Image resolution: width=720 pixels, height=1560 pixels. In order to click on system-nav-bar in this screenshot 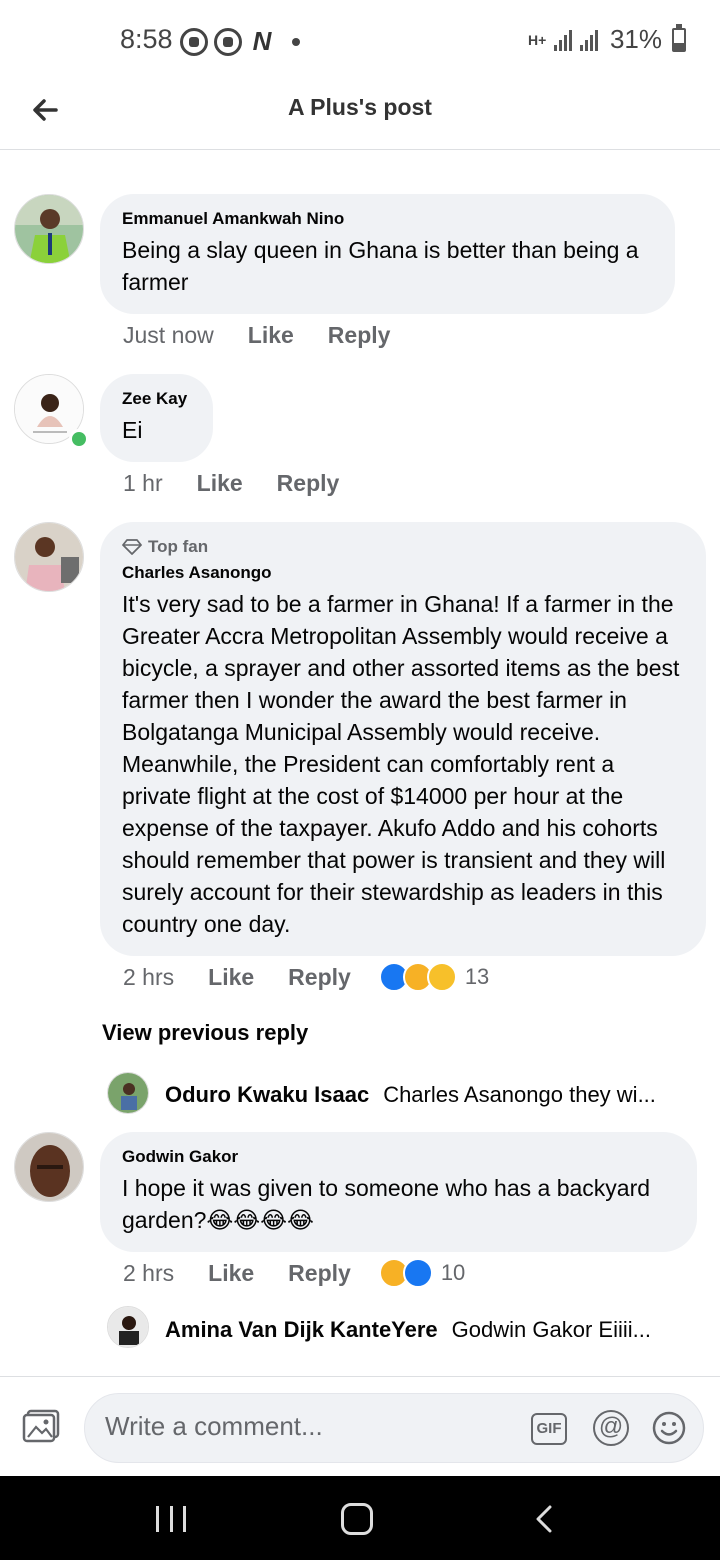, I will do `click(360, 1518)`.